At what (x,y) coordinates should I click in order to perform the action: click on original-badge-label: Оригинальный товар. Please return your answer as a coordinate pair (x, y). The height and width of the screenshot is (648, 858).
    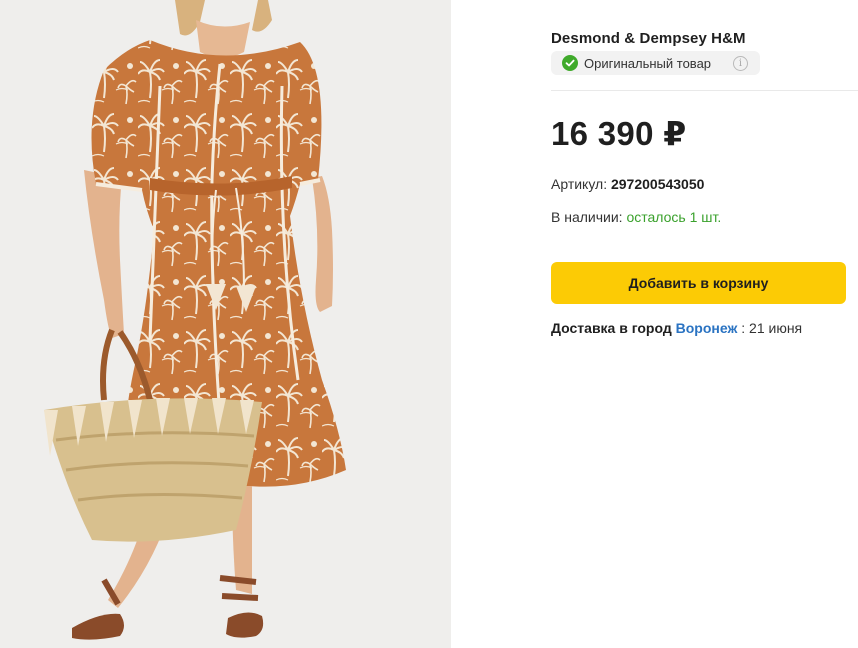
    Looking at the image, I should click on (648, 63).